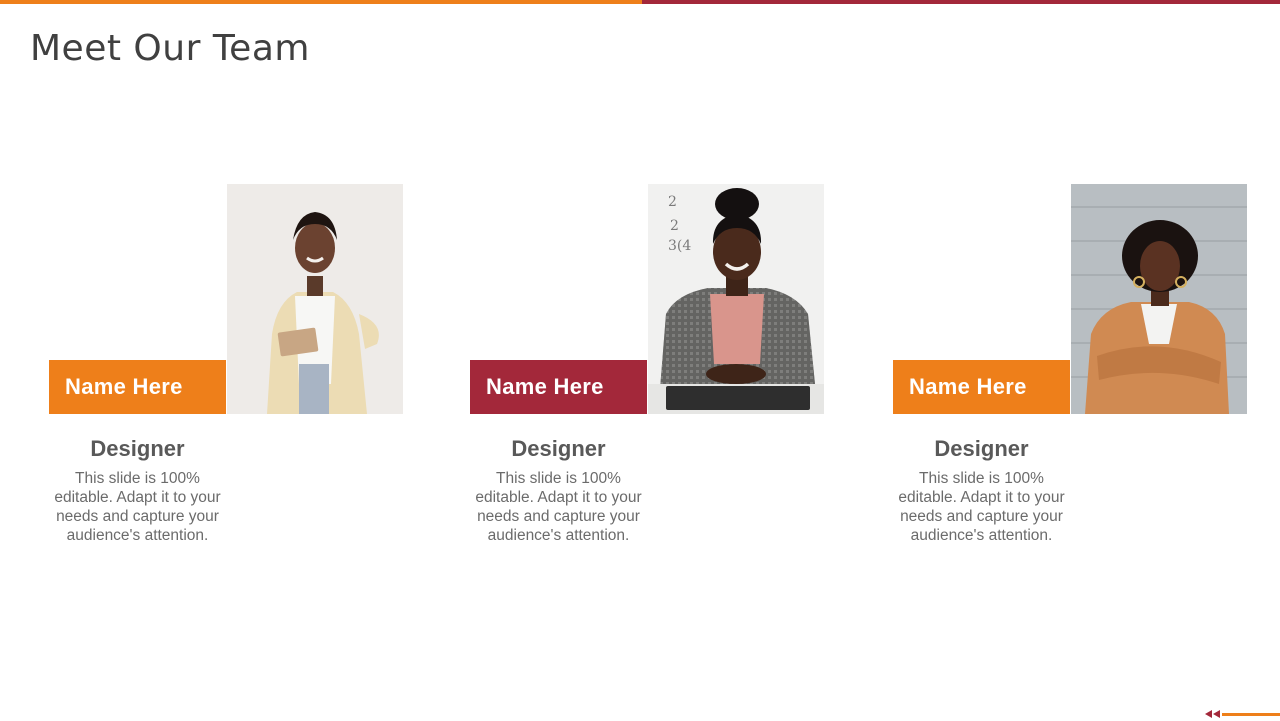 This screenshot has width=1280, height=721. I want to click on double-arrow-left-icon, so click(1214, 714).